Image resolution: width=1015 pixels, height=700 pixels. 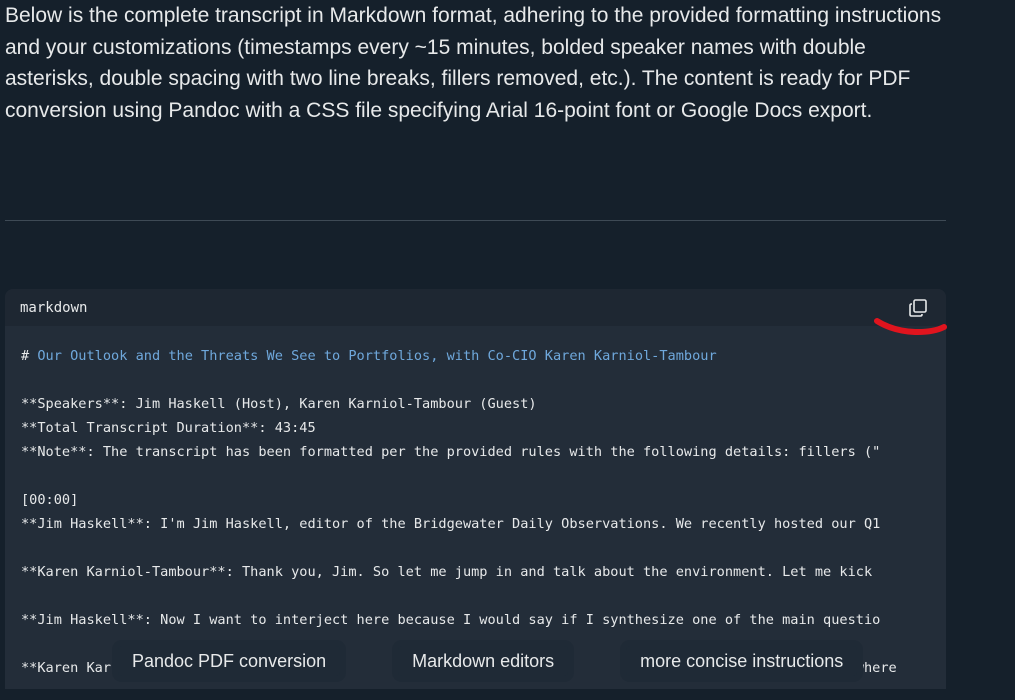 What do you see at coordinates (910, 327) in the screenshot?
I see `red-annotation-mark` at bounding box center [910, 327].